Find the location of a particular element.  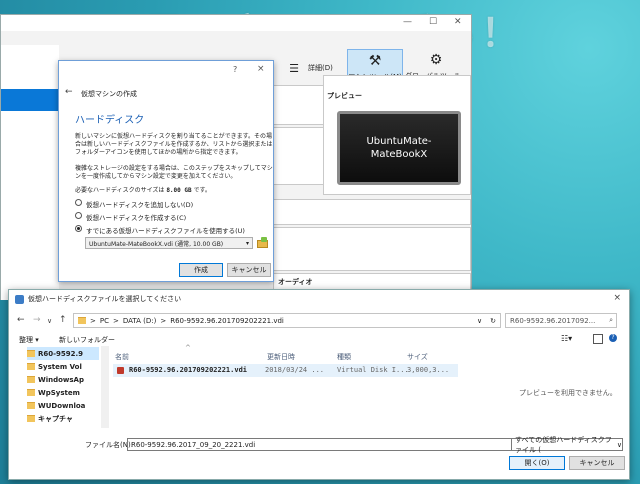

address-dropdown-icon: ∨ is located at coordinates (479, 321).